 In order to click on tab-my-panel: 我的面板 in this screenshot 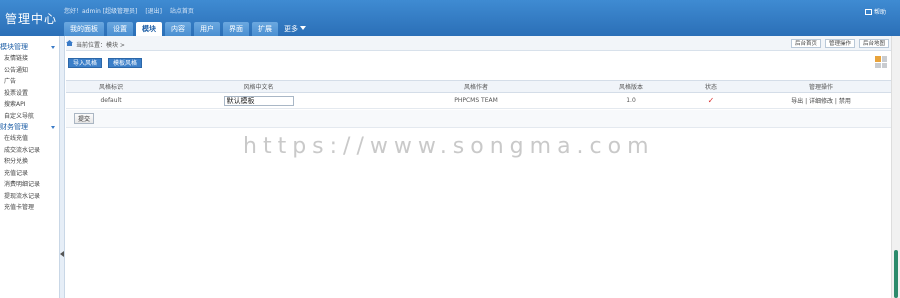, I will do `click(84, 29)`.